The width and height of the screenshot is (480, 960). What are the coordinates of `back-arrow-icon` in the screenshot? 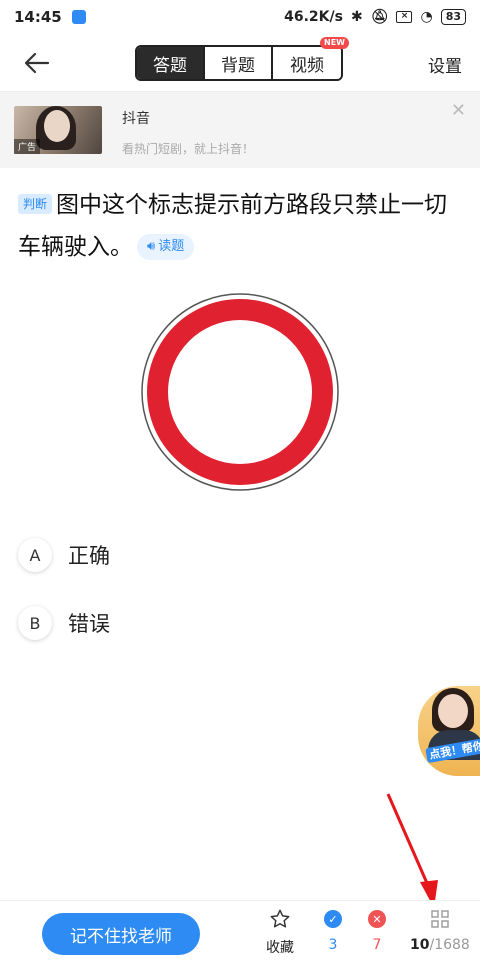 It's located at (37, 63).